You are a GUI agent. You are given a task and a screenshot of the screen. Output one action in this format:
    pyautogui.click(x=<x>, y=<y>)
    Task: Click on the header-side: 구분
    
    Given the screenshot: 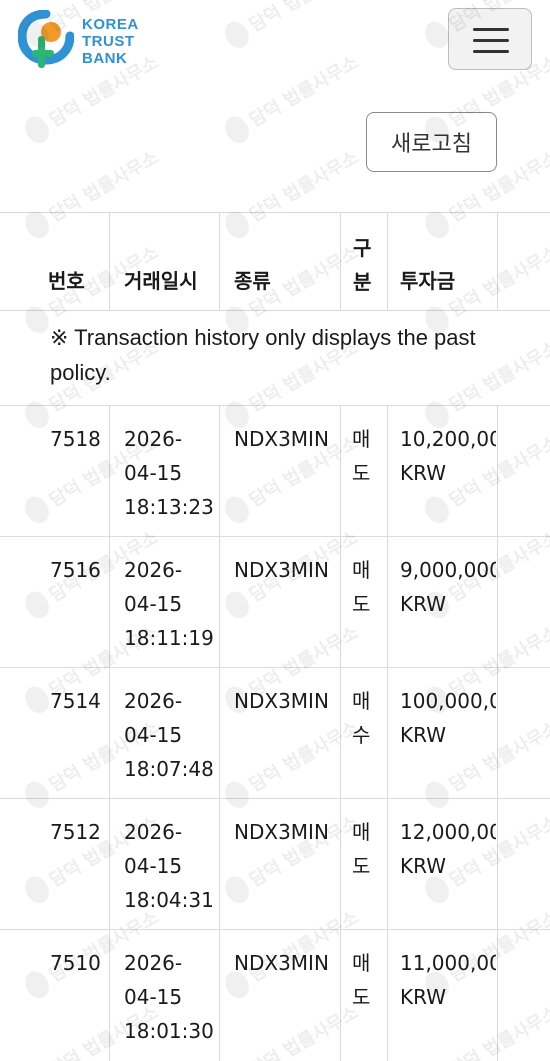 What is the action you would take?
    pyautogui.click(x=362, y=265)
    